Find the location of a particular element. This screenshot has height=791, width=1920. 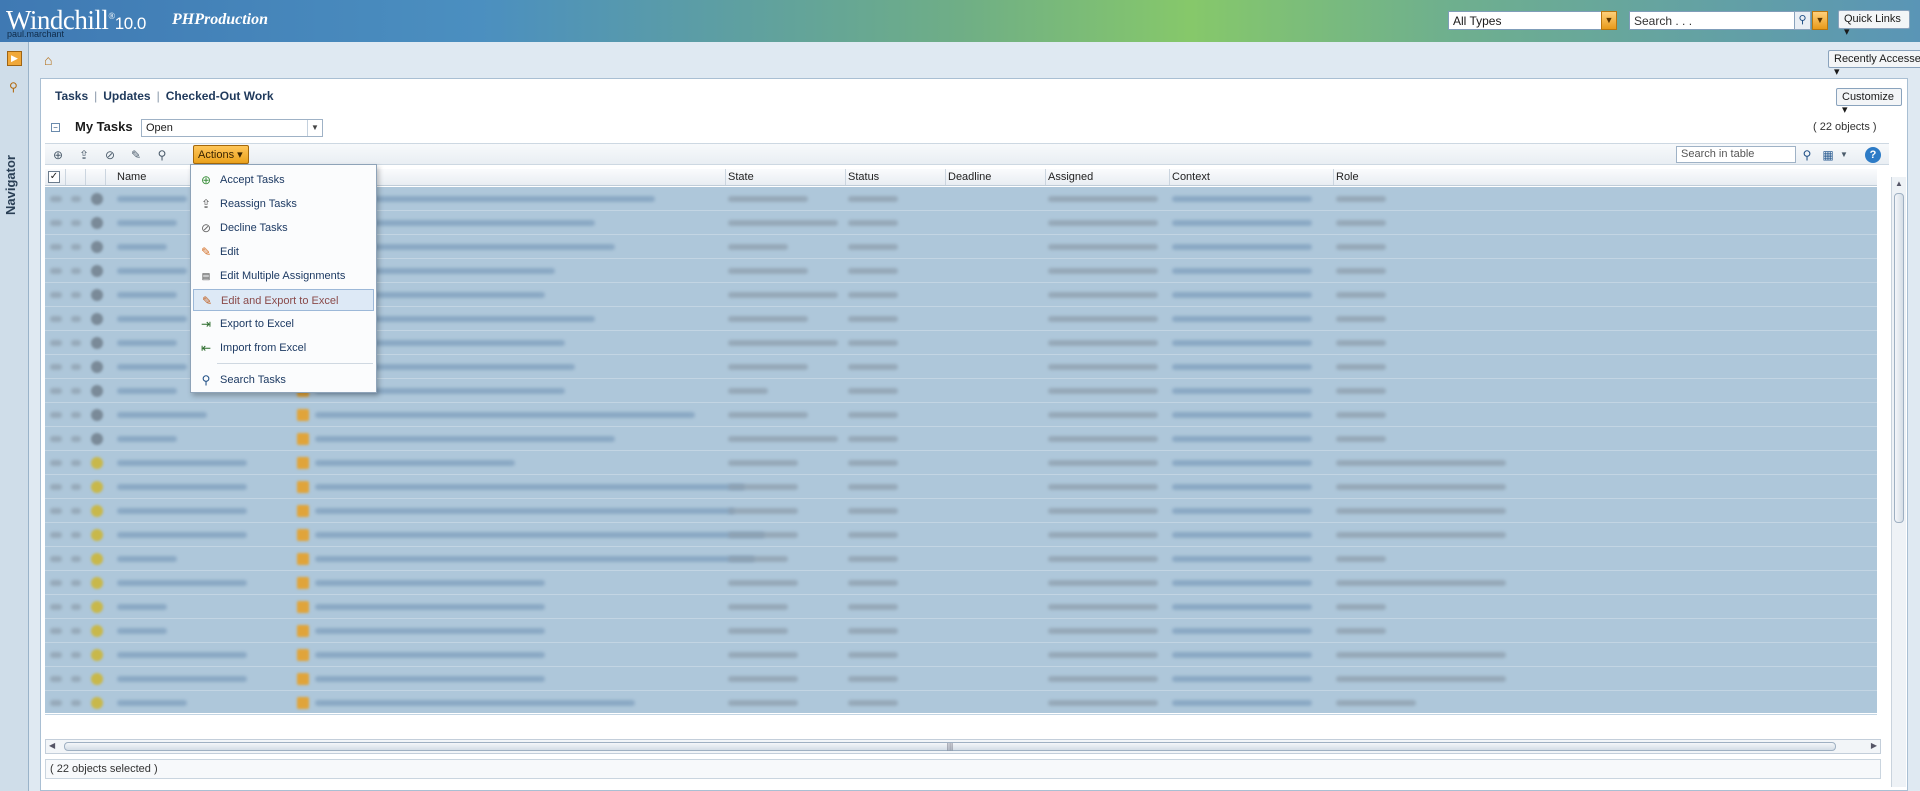

menu-item-edit-multiple-assignments: ▤ Edit Multiple Assignments is located at coordinates (283, 276).